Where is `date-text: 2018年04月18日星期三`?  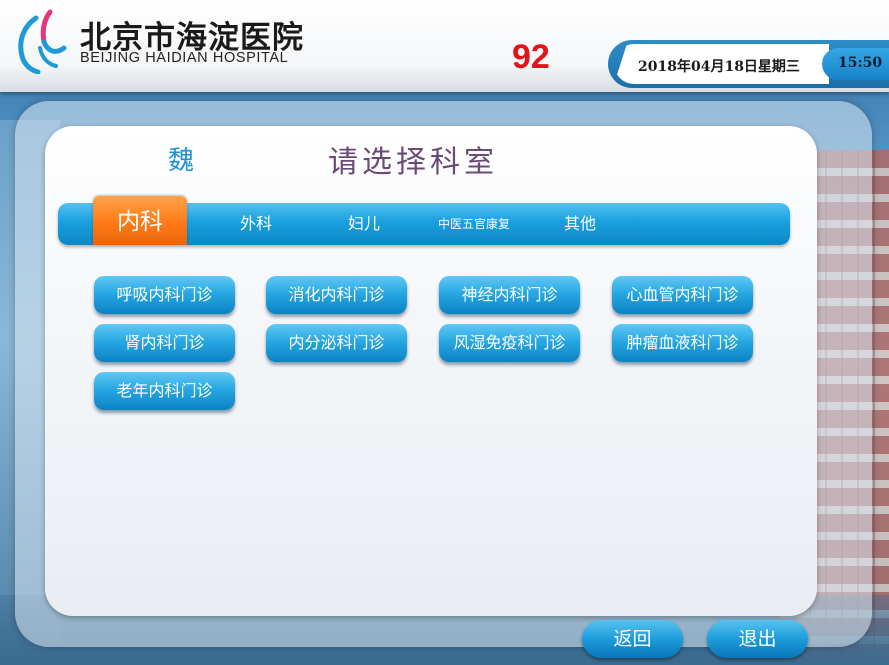
date-text: 2018年04月18日星期三 is located at coordinates (719, 67).